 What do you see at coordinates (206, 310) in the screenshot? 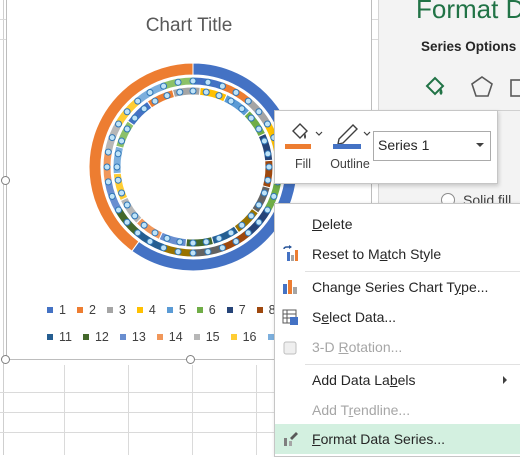
I see `legend-item: 6` at bounding box center [206, 310].